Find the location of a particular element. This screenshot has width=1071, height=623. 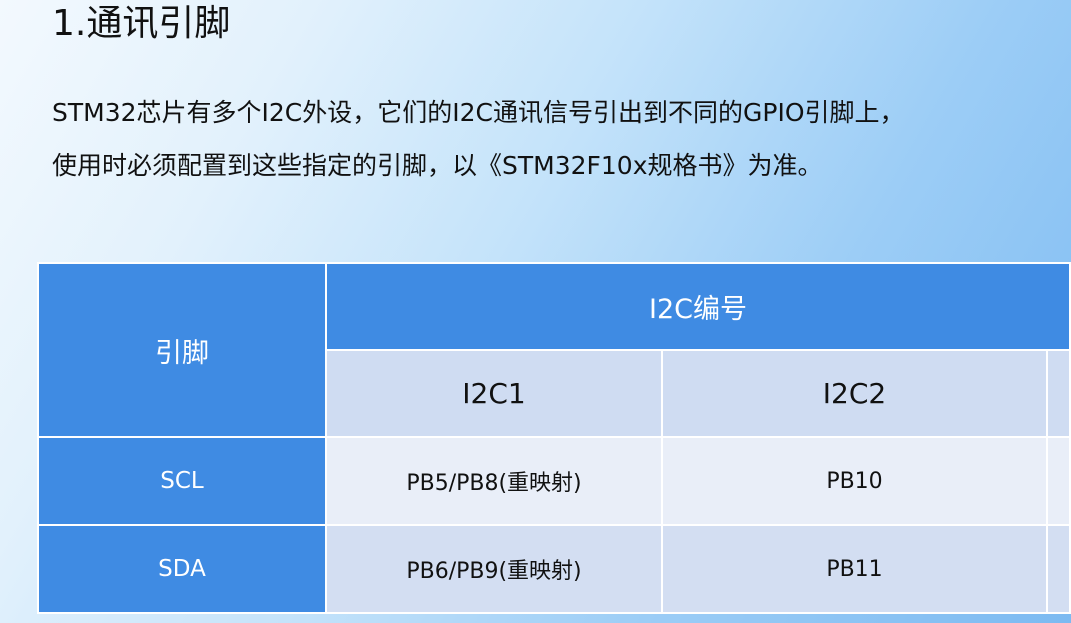

table-cell: PB10 is located at coordinates (854, 481).